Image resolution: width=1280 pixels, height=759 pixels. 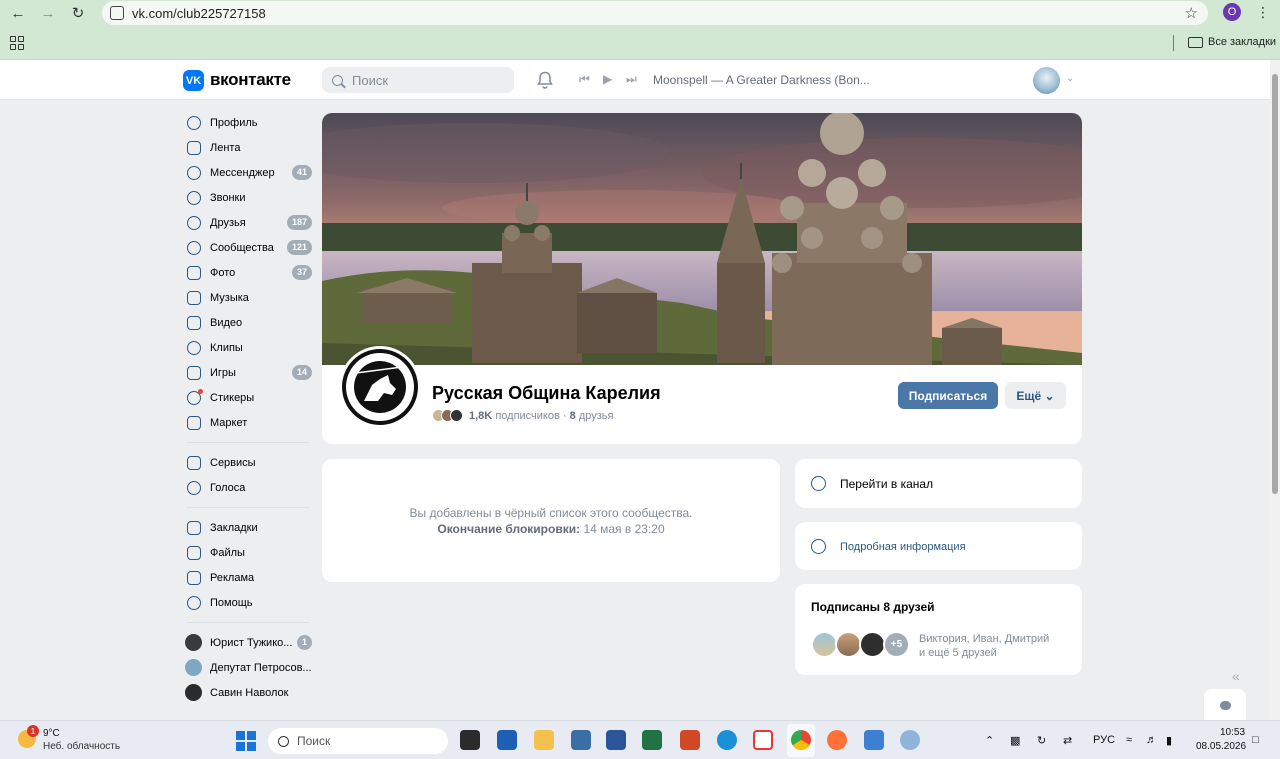 What do you see at coordinates (247, 372) in the screenshot?
I see `sidebar-item-games: Игры 14` at bounding box center [247, 372].